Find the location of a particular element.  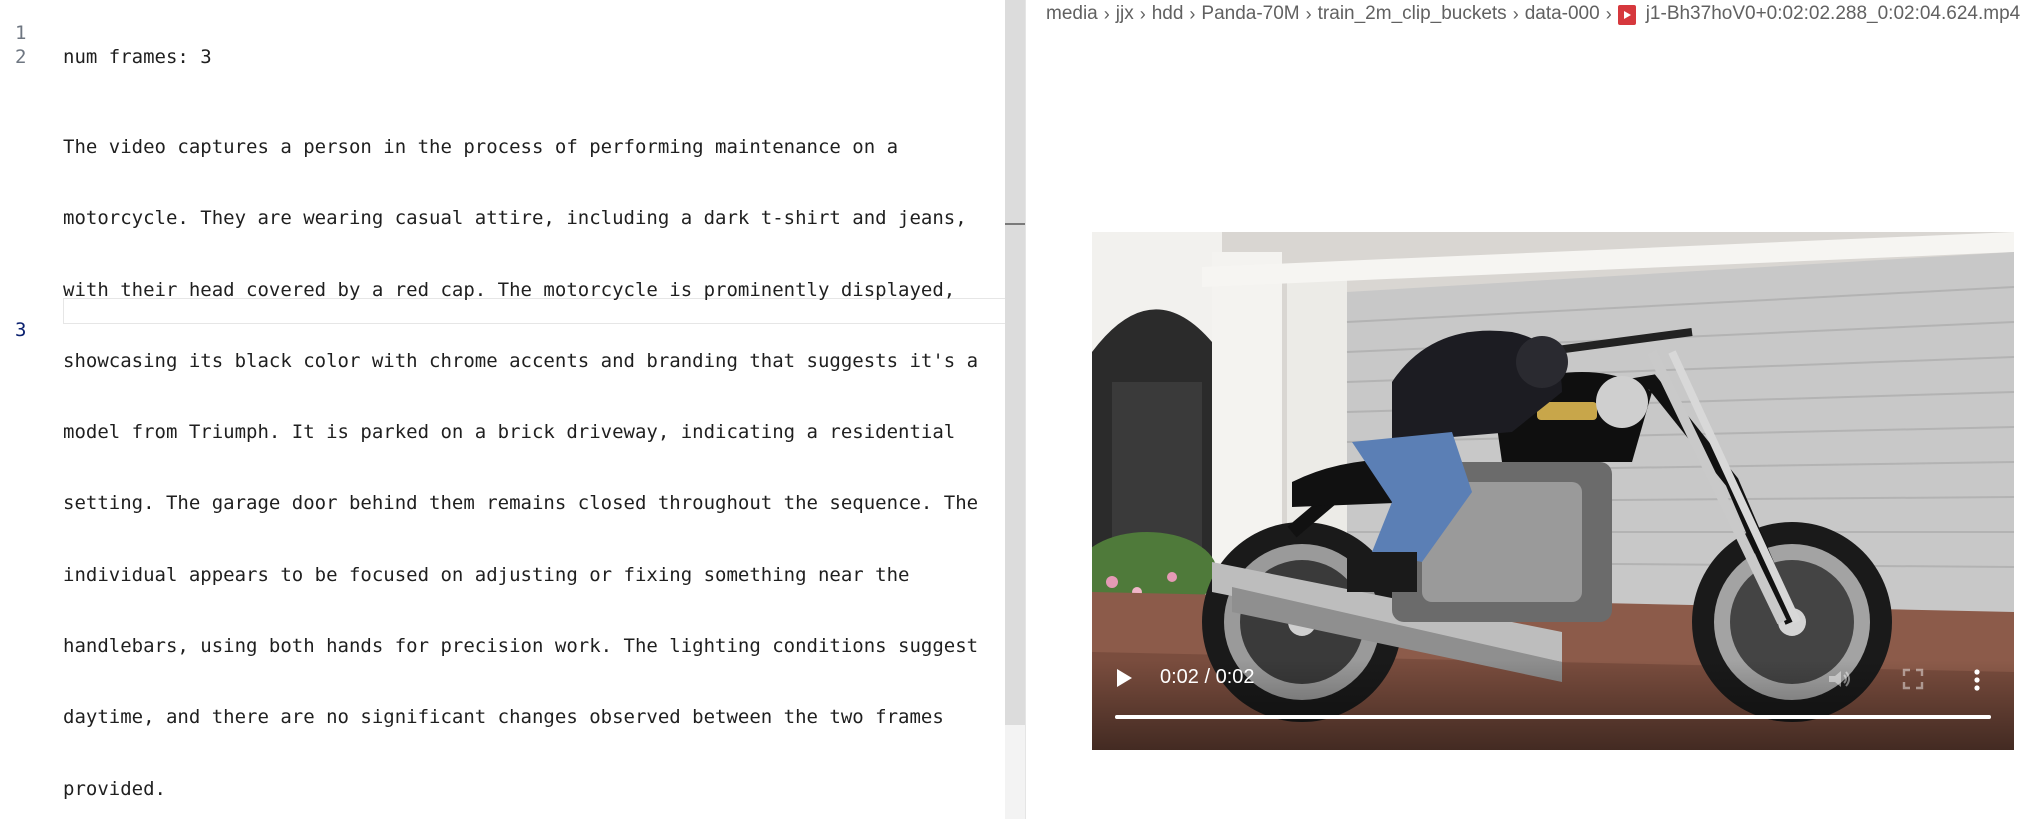

line-number: 3 is located at coordinates (21, 330).